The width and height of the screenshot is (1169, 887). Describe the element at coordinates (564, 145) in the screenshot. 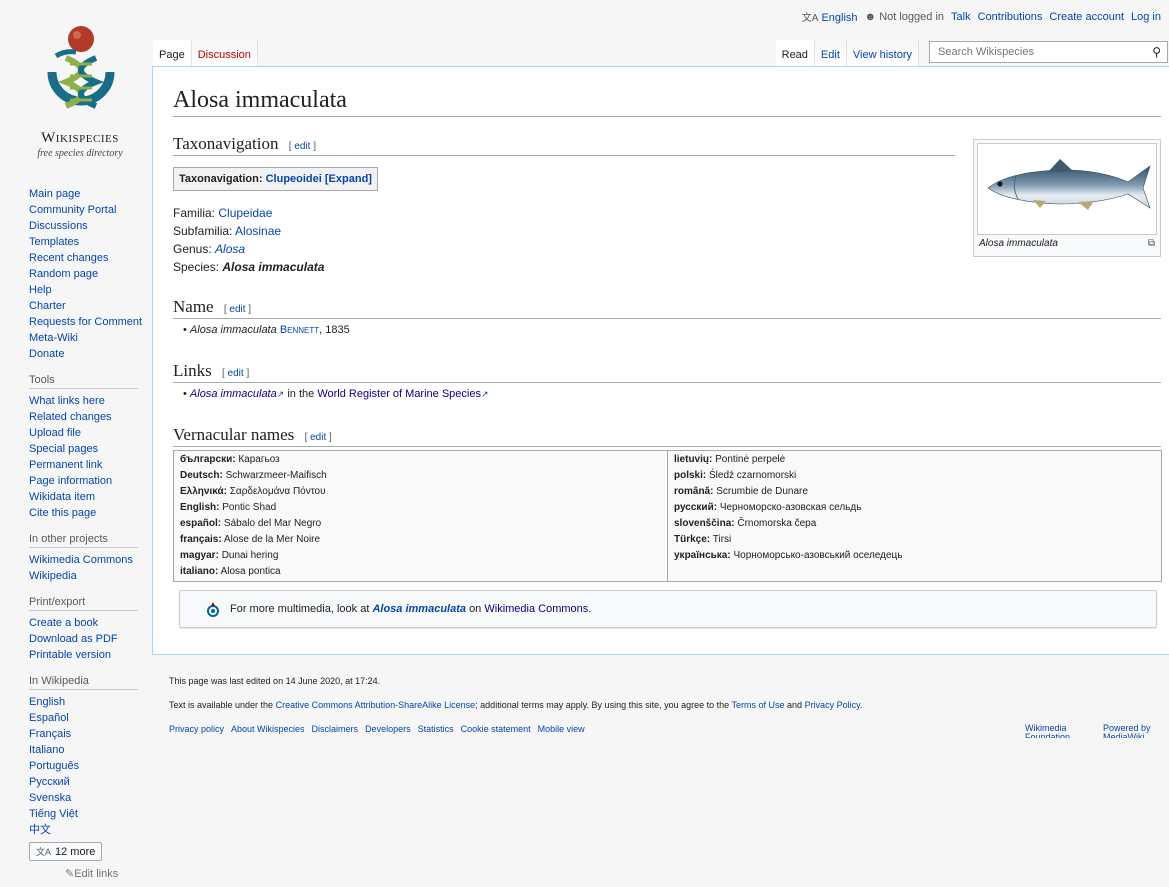

I see `taxonavigation-section: Taxonavigation [ edit ]` at that location.